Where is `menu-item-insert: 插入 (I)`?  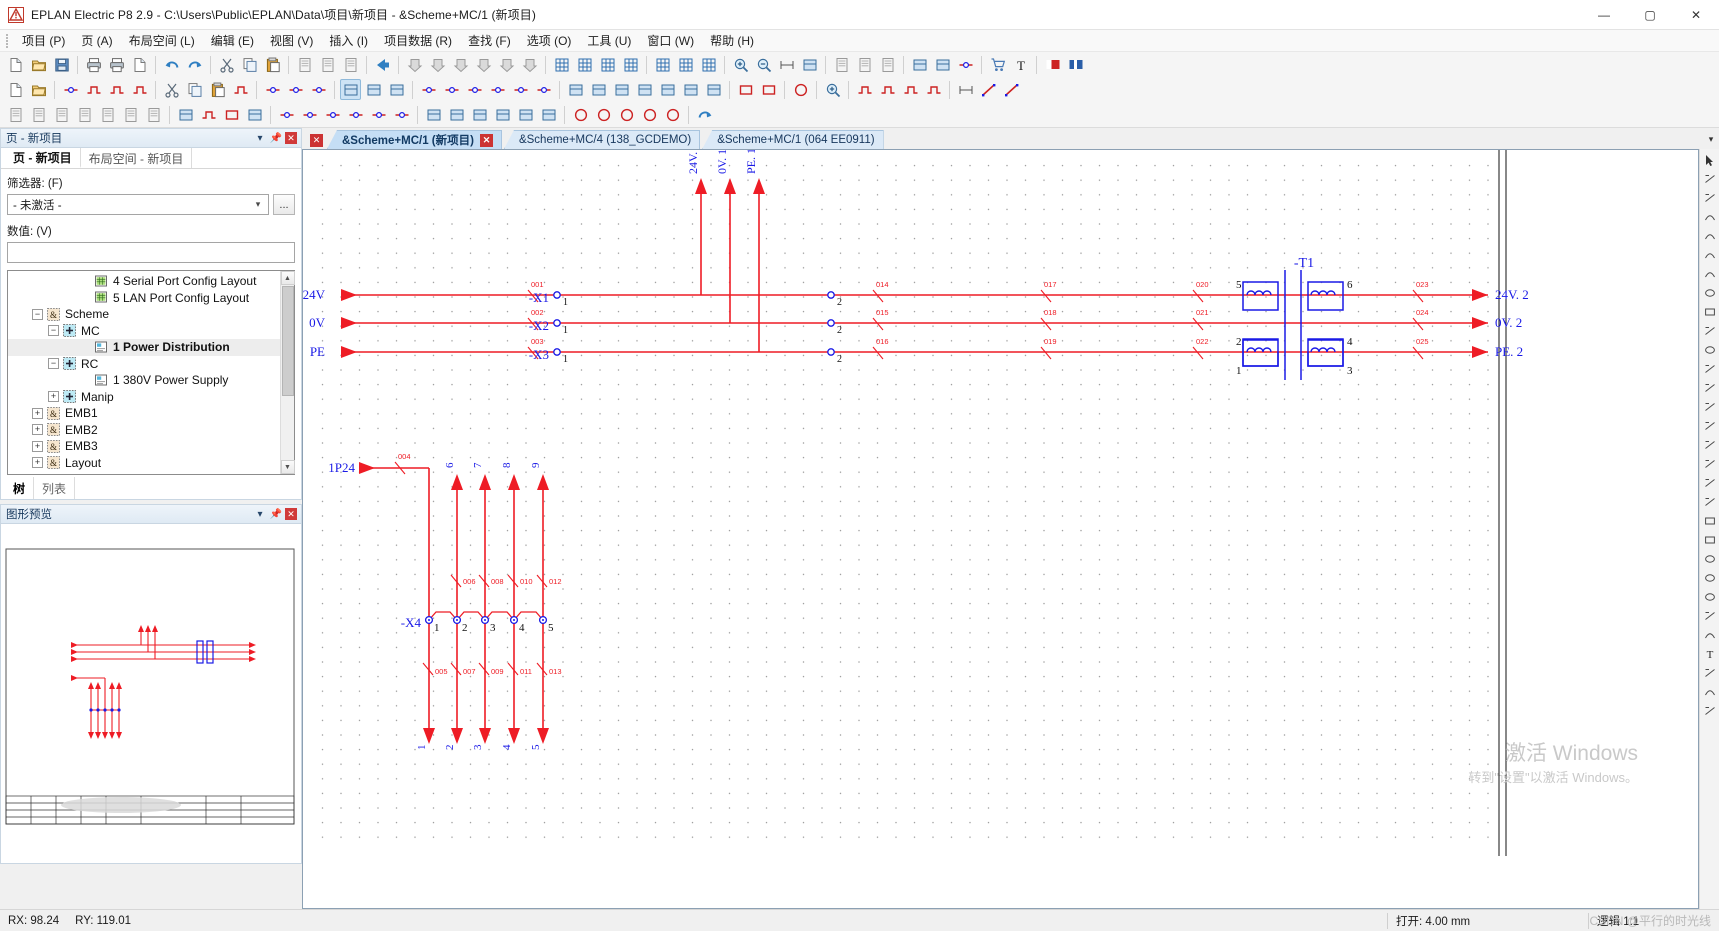 menu-item-insert: 插入 (I) is located at coordinates (348, 40).